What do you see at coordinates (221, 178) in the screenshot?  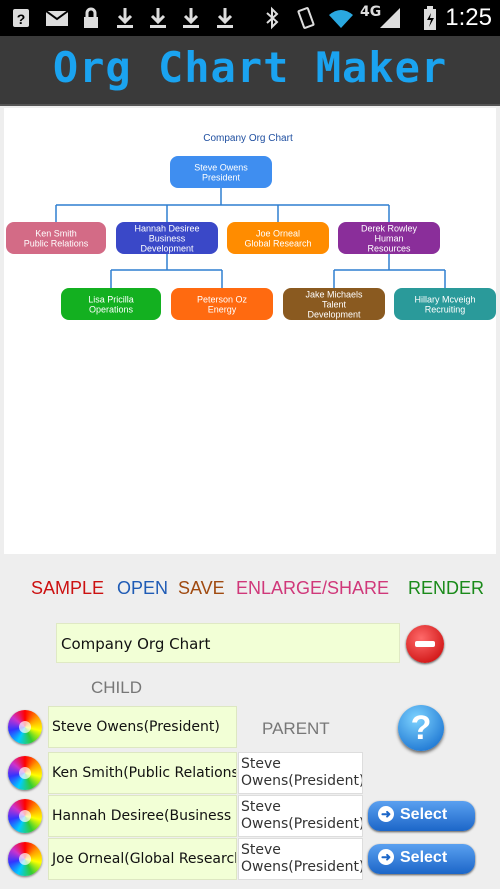 I see `org-node-label: President` at bounding box center [221, 178].